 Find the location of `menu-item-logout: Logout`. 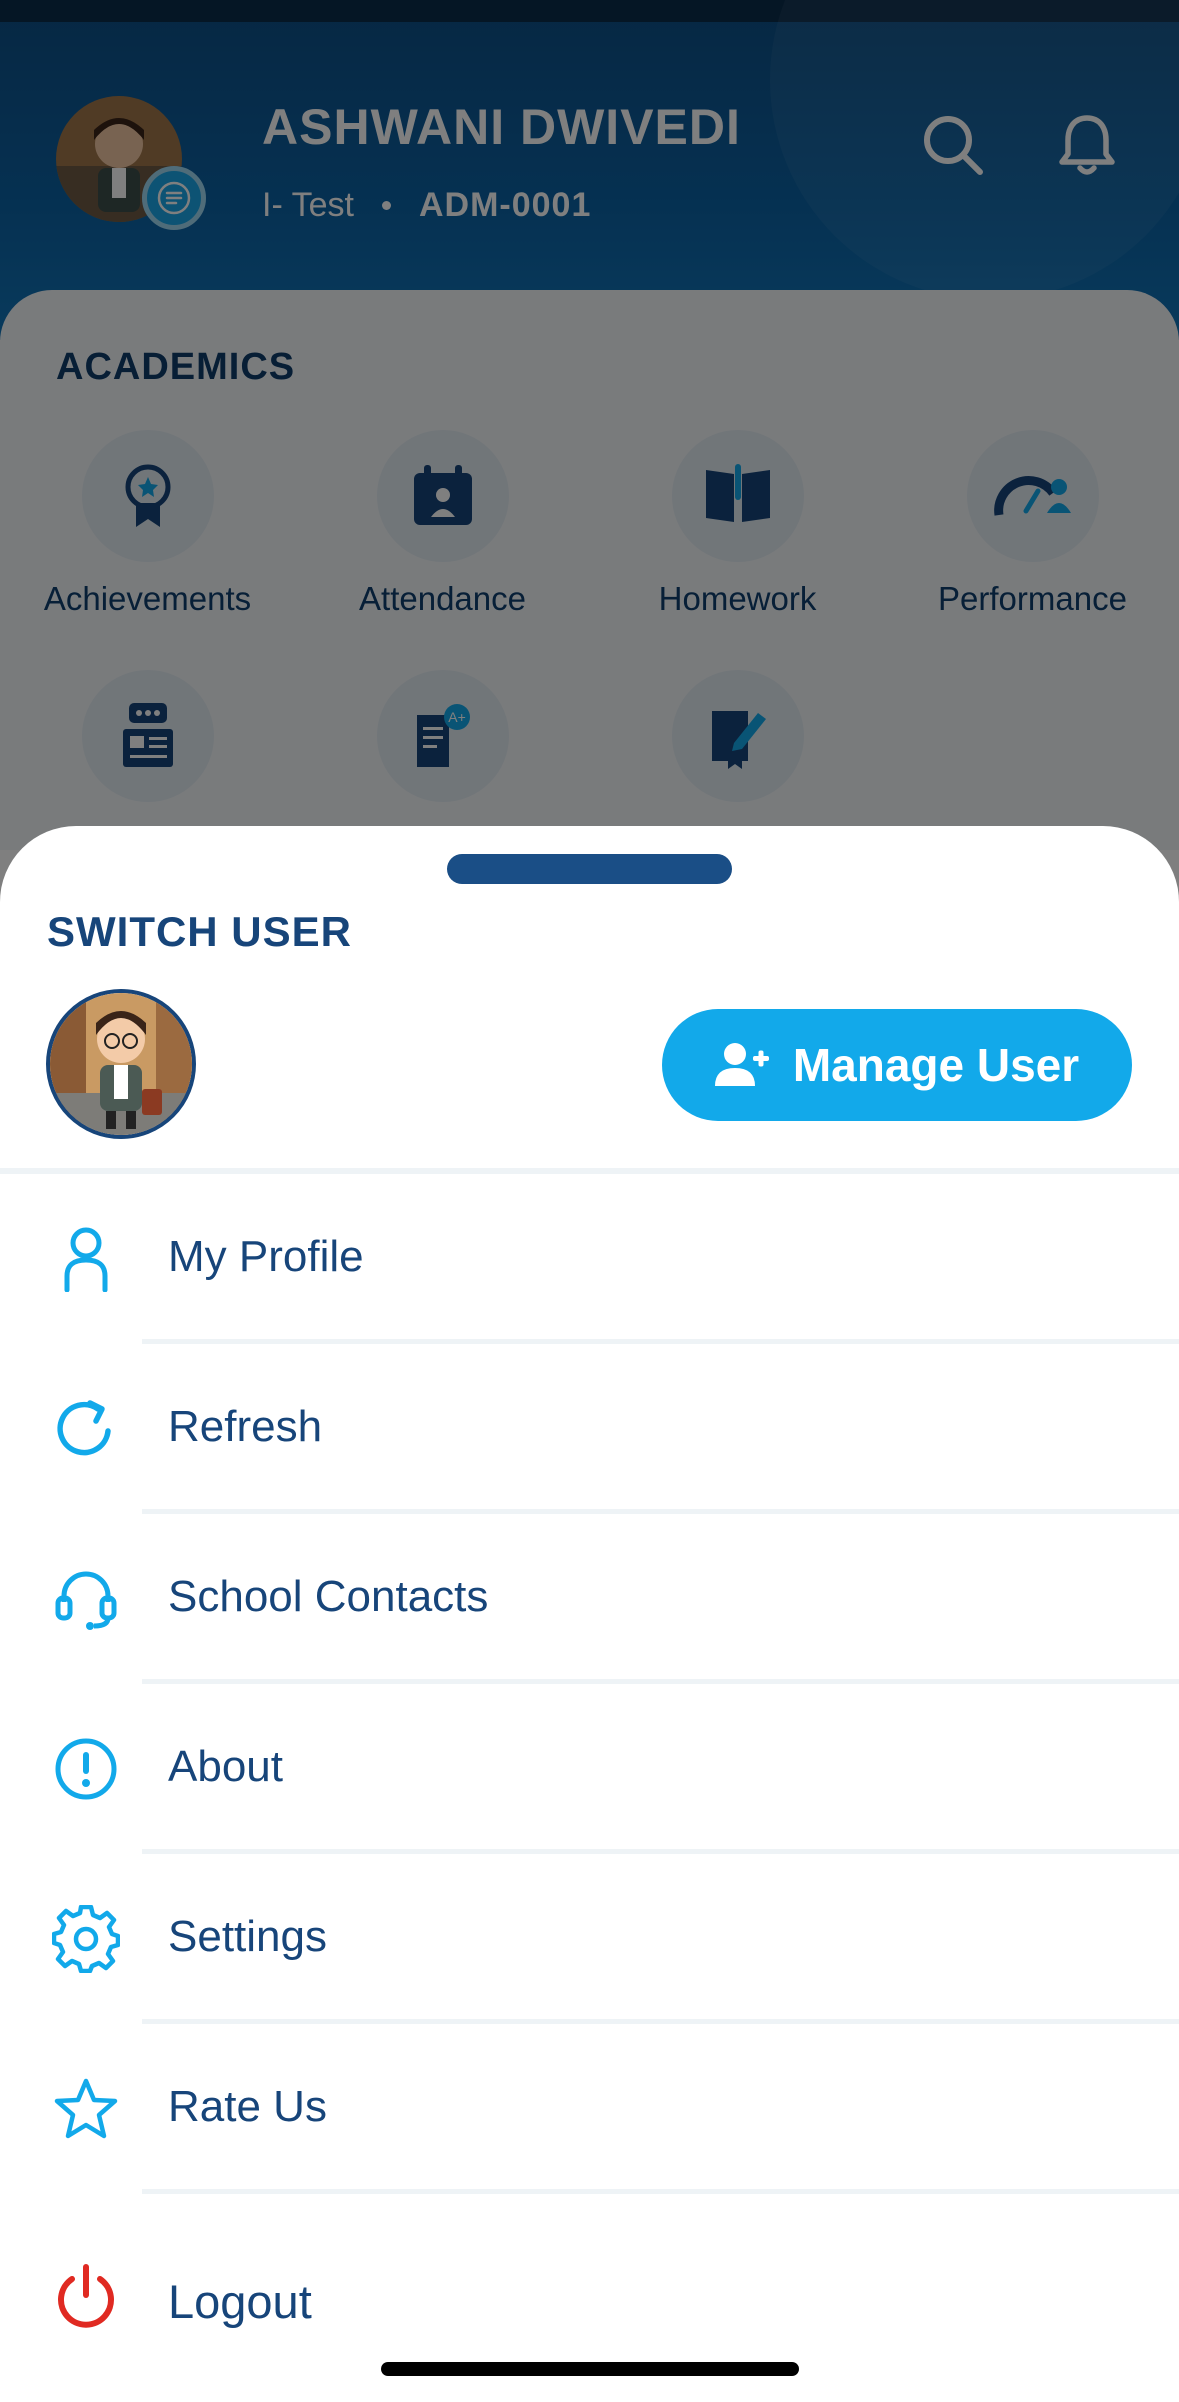

menu-item-logout: Logout is located at coordinates (589, 2279).